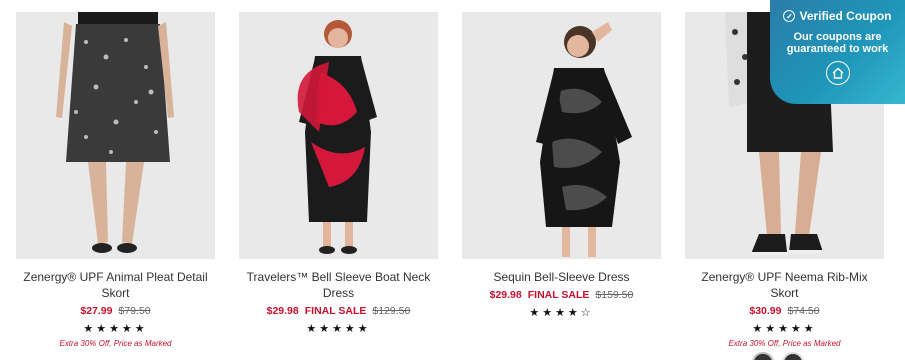 This screenshot has width=905, height=360. What do you see at coordinates (789, 16) in the screenshot?
I see `check-circle-icon: ✓` at bounding box center [789, 16].